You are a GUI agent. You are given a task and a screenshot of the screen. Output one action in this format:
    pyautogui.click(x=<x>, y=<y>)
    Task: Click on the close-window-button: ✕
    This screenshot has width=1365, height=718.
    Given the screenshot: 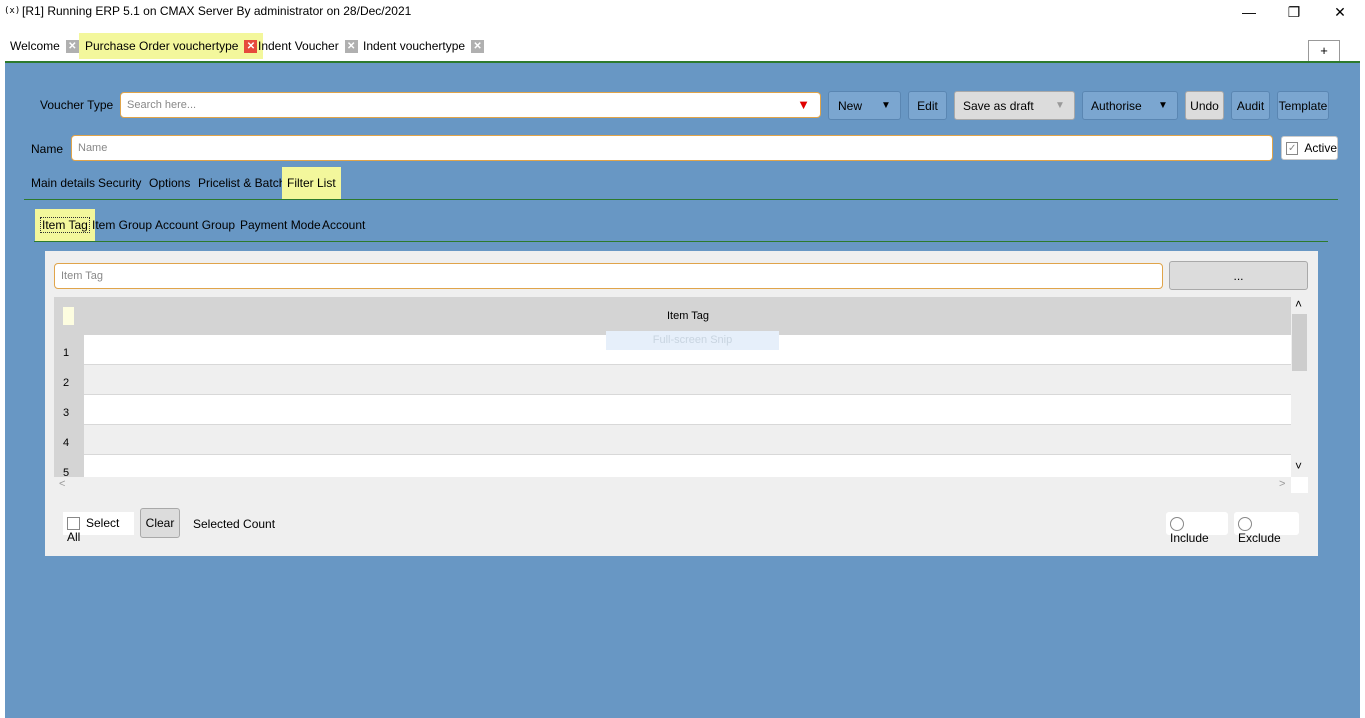 What is the action you would take?
    pyautogui.click(x=1340, y=12)
    